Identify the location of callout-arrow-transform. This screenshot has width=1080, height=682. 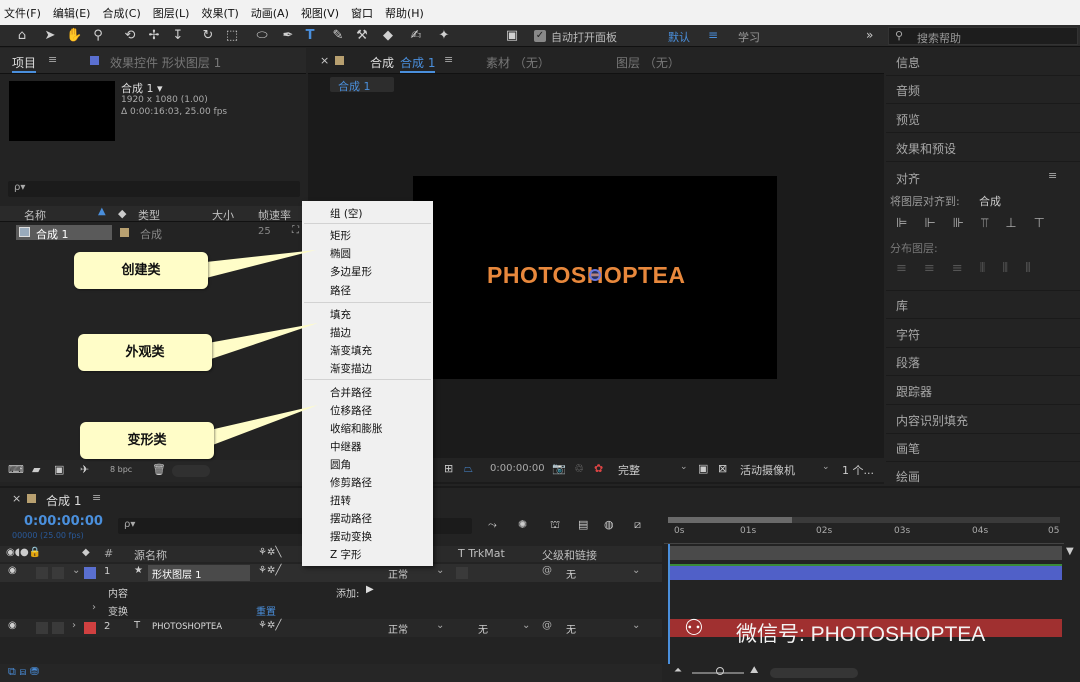
(264, 425).